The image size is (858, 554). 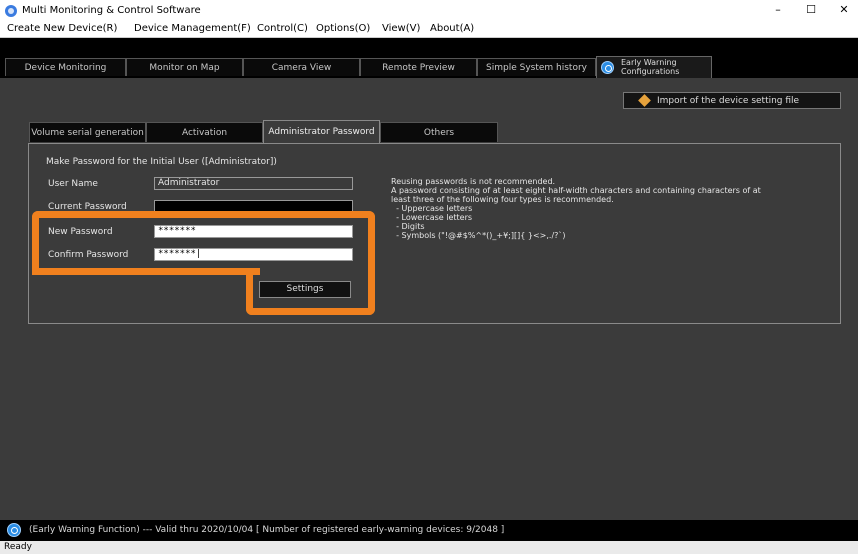 What do you see at coordinates (192, 28) in the screenshot?
I see `menu-device-management: Device Management(F)` at bounding box center [192, 28].